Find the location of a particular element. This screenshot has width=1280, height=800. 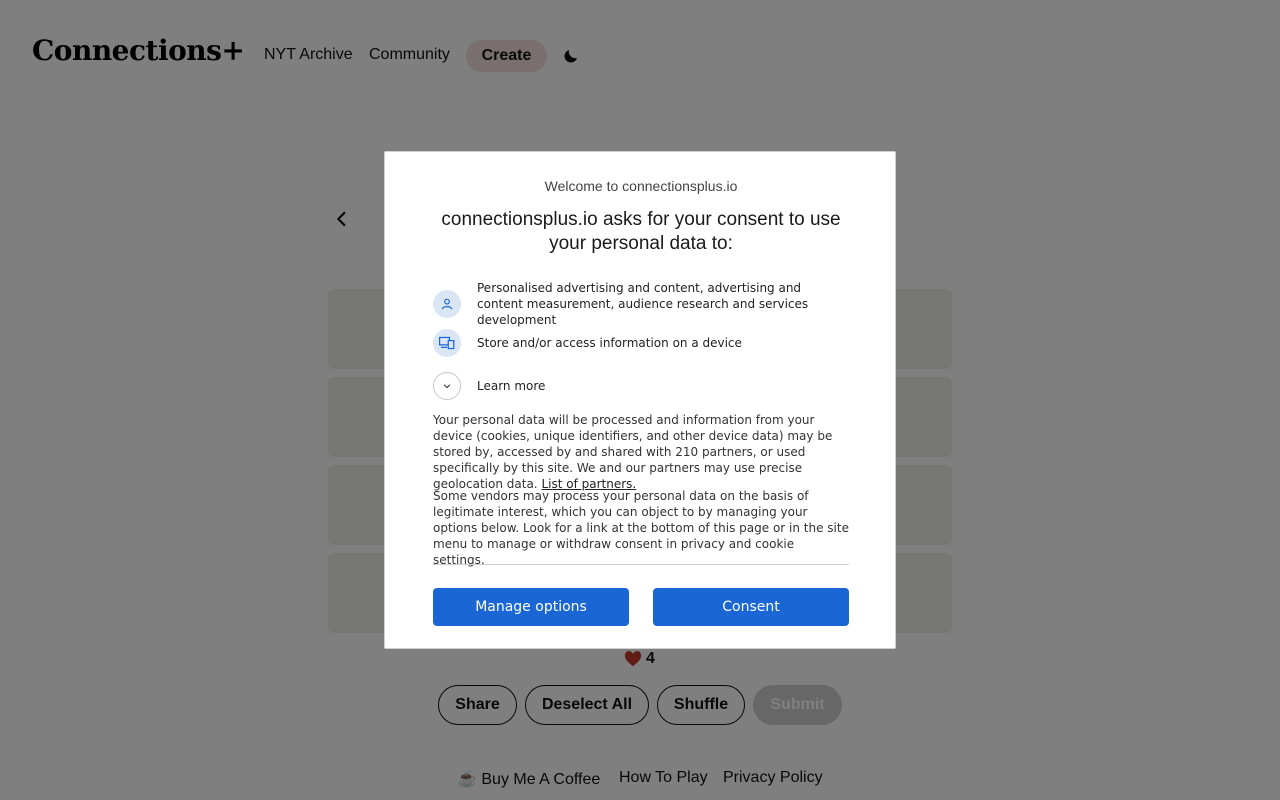

consent-welcome: Welcome to connectionsplus.io is located at coordinates (641, 186).